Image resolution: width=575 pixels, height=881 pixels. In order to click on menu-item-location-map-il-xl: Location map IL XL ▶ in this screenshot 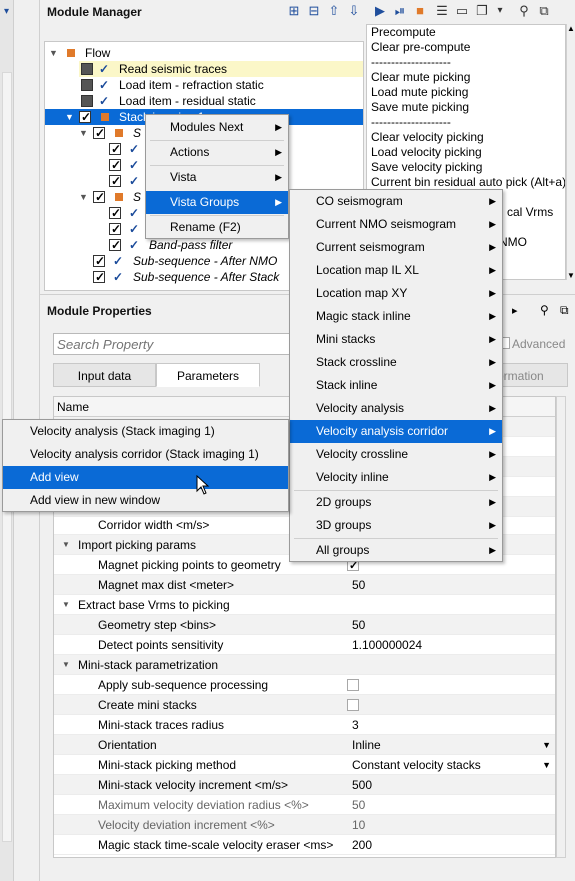, I will do `click(396, 270)`.